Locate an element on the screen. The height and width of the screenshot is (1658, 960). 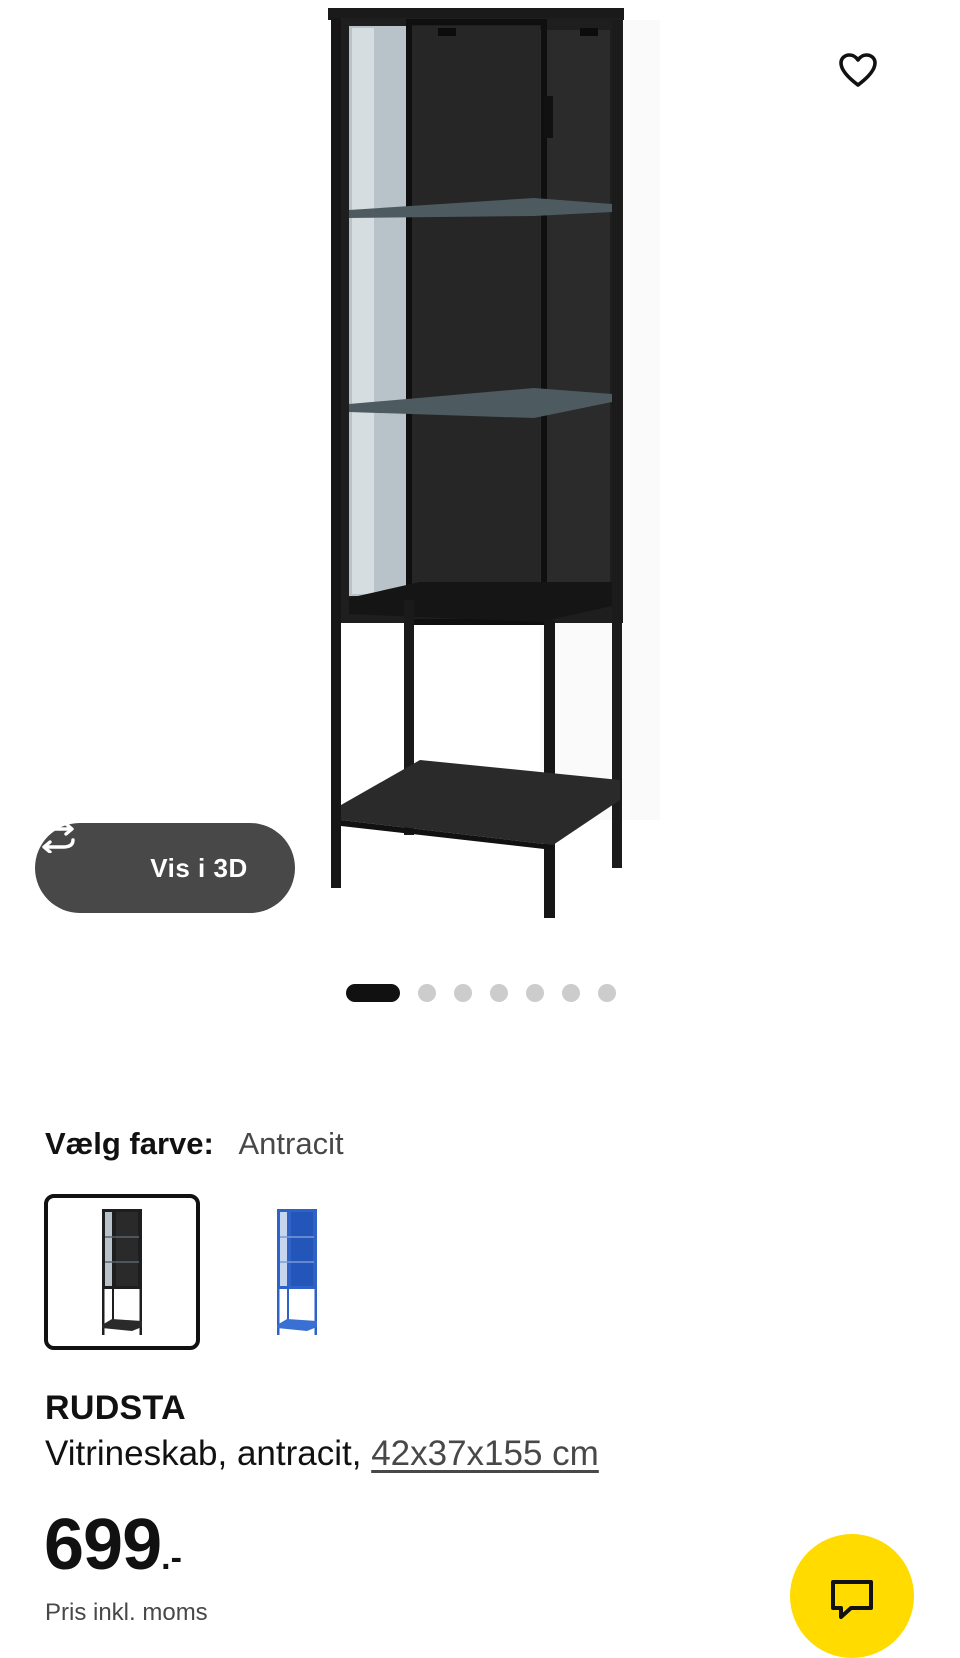
color-selector-label: Vælg farve: is located at coordinates (129, 1143).